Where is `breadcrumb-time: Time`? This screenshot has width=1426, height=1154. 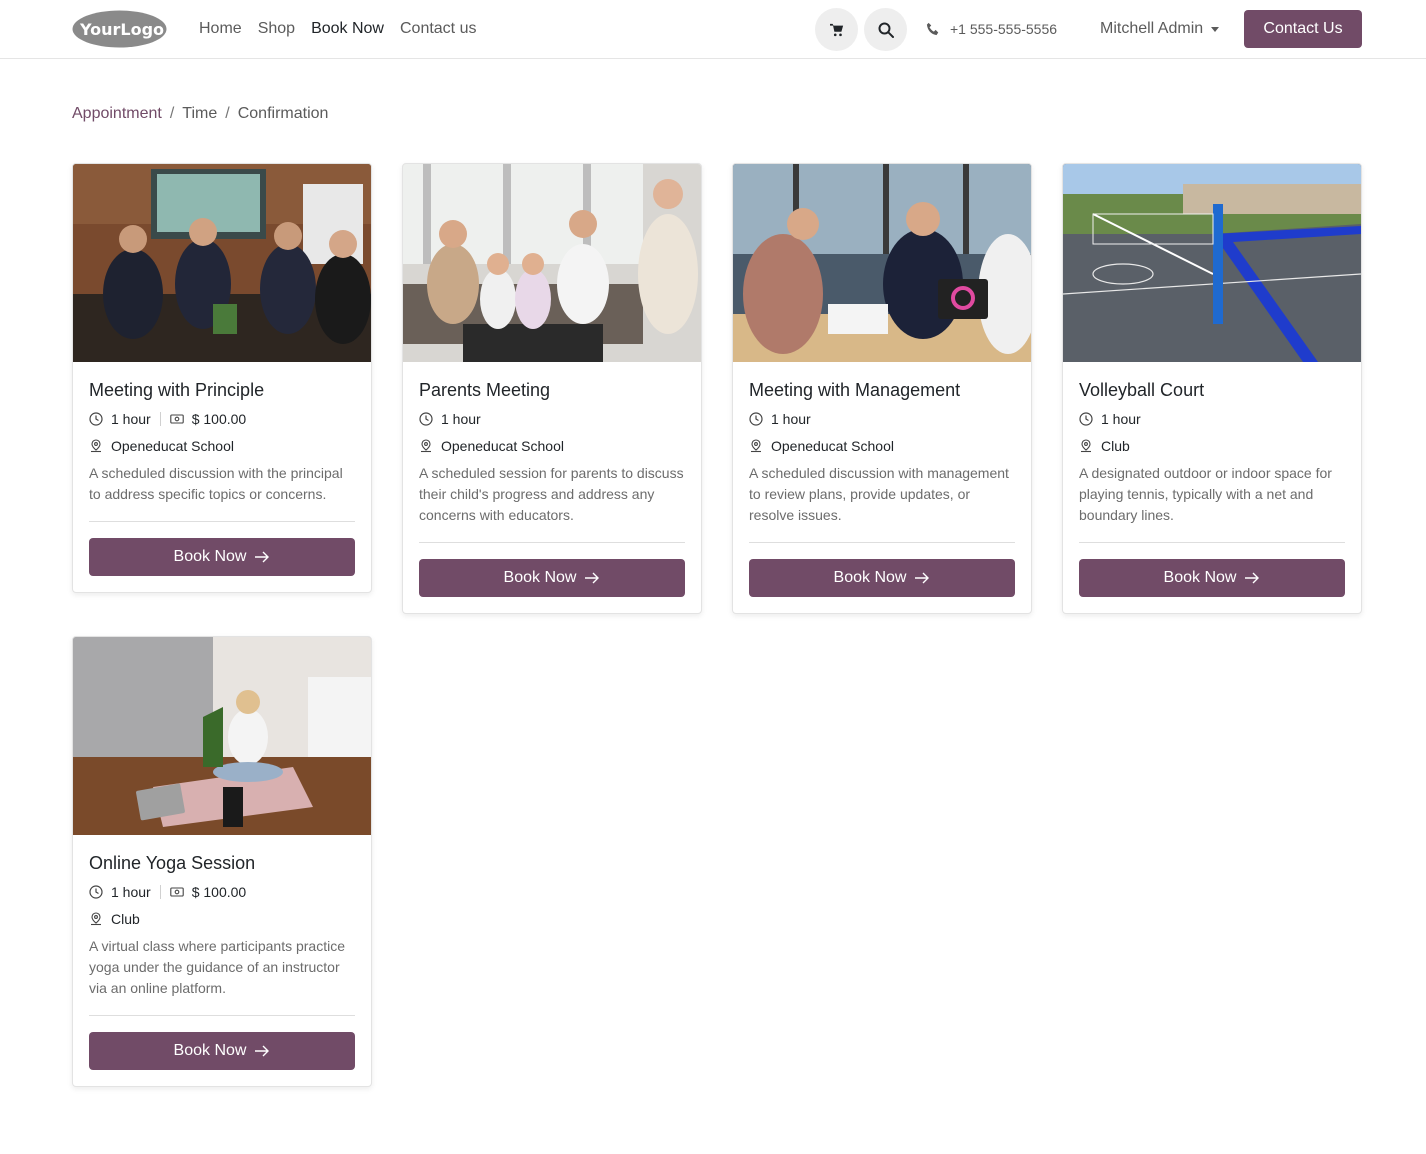 breadcrumb-time: Time is located at coordinates (200, 113).